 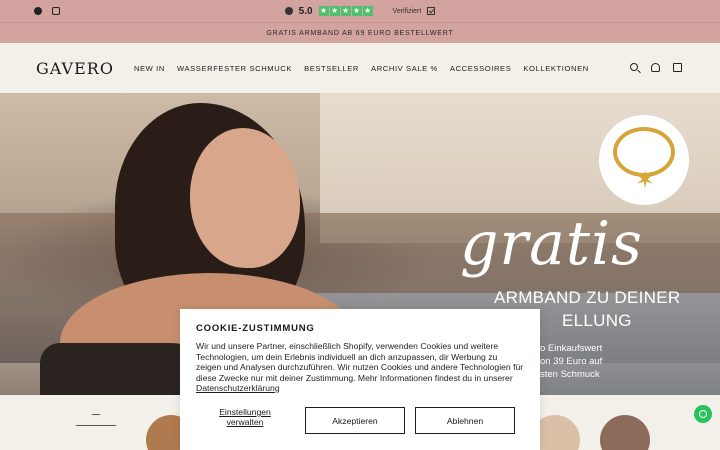 What do you see at coordinates (96, 414) in the screenshot?
I see `strip-dash` at bounding box center [96, 414].